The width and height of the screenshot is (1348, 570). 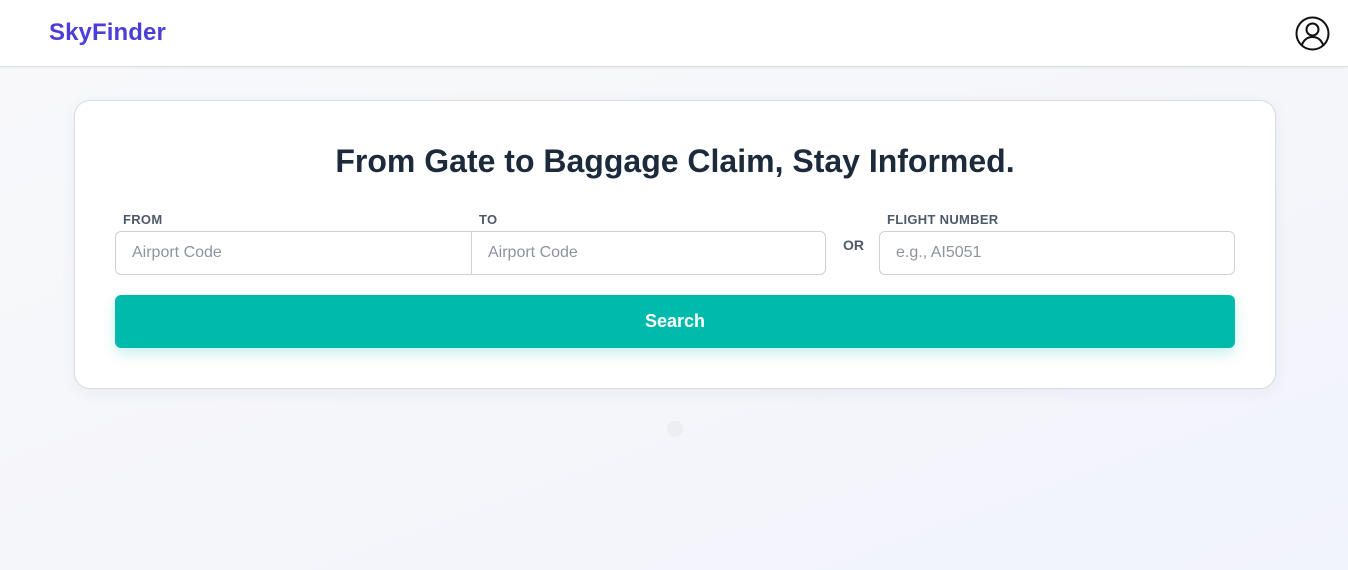 I want to click on flight-number-label: FLIGHT NUMBER, so click(x=943, y=219).